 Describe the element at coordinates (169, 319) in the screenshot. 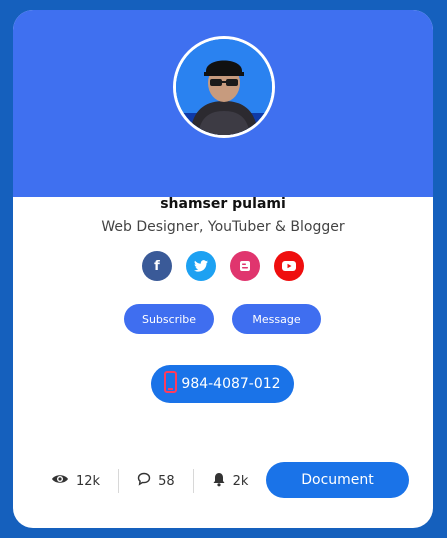

I see `subscribe-button: Subscribe` at that location.